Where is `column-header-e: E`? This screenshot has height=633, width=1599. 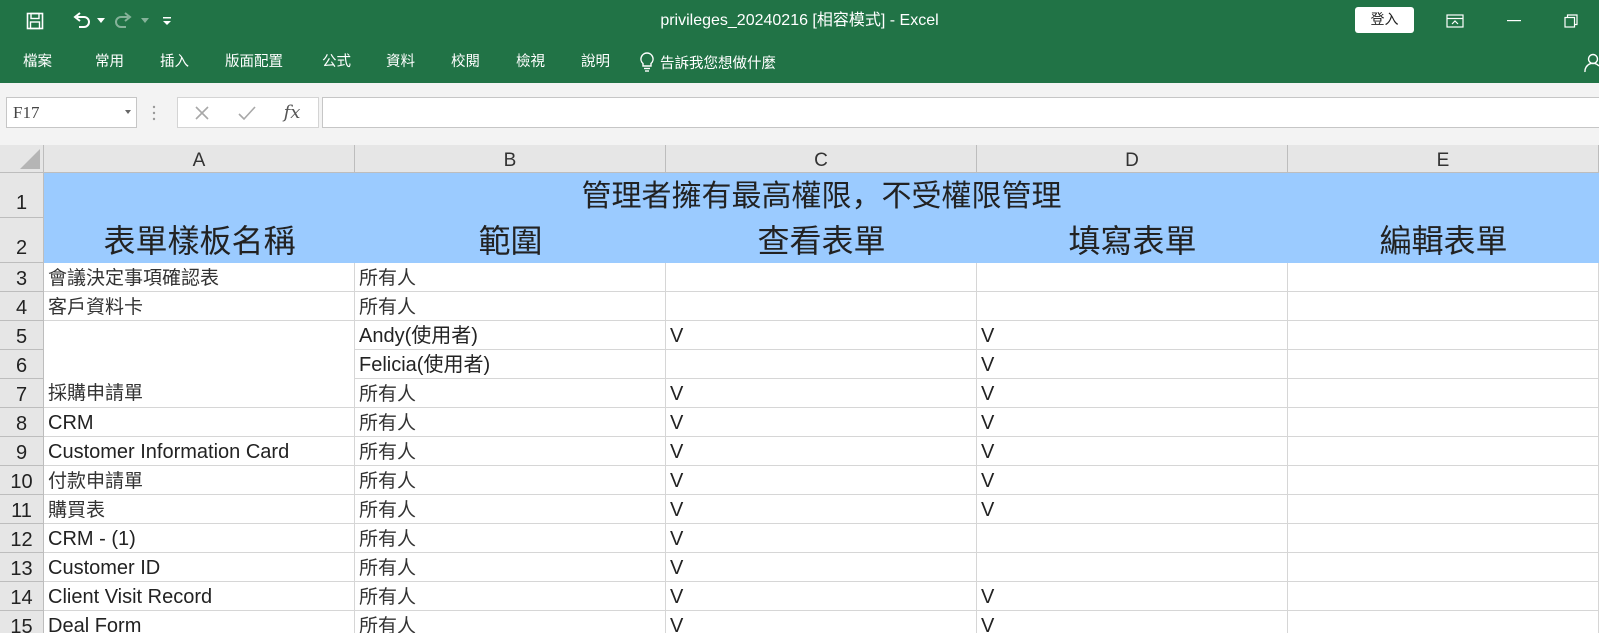
column-header-e: E is located at coordinates (1443, 159).